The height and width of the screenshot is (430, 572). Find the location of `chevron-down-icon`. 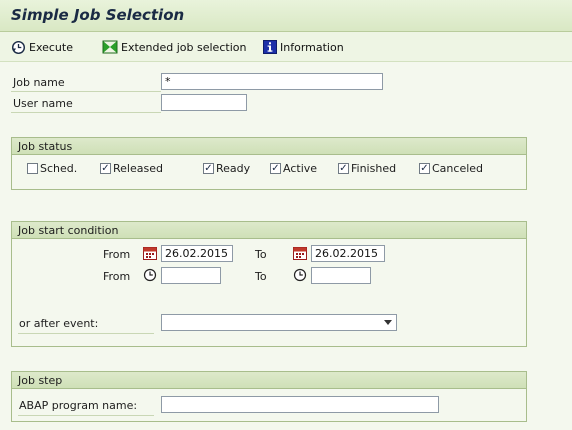

chevron-down-icon is located at coordinates (388, 322).